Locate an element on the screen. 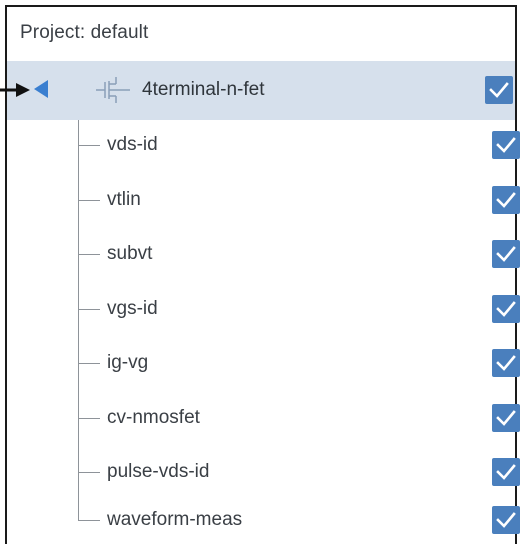  collapse-toggle-icon is located at coordinates (41, 89).